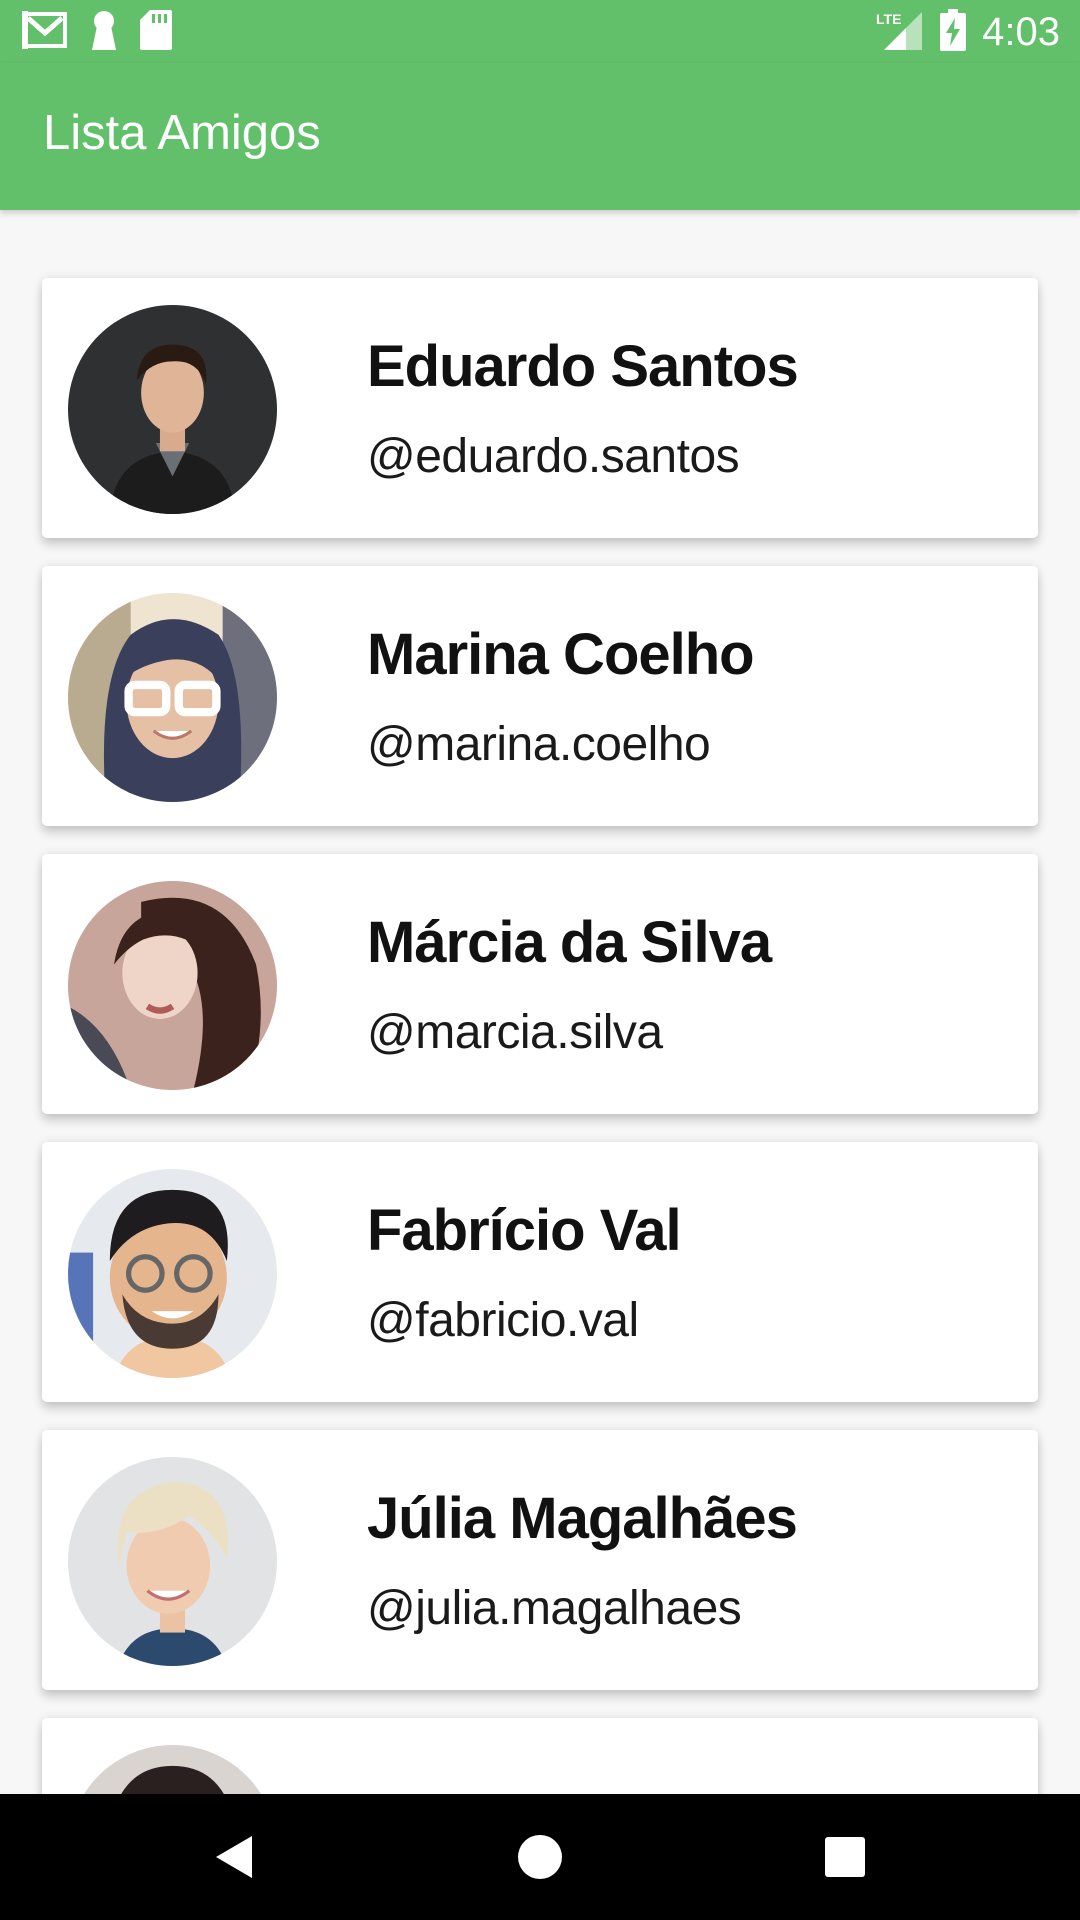  I want to click on friend-name: Marina Coelho, so click(561, 654).